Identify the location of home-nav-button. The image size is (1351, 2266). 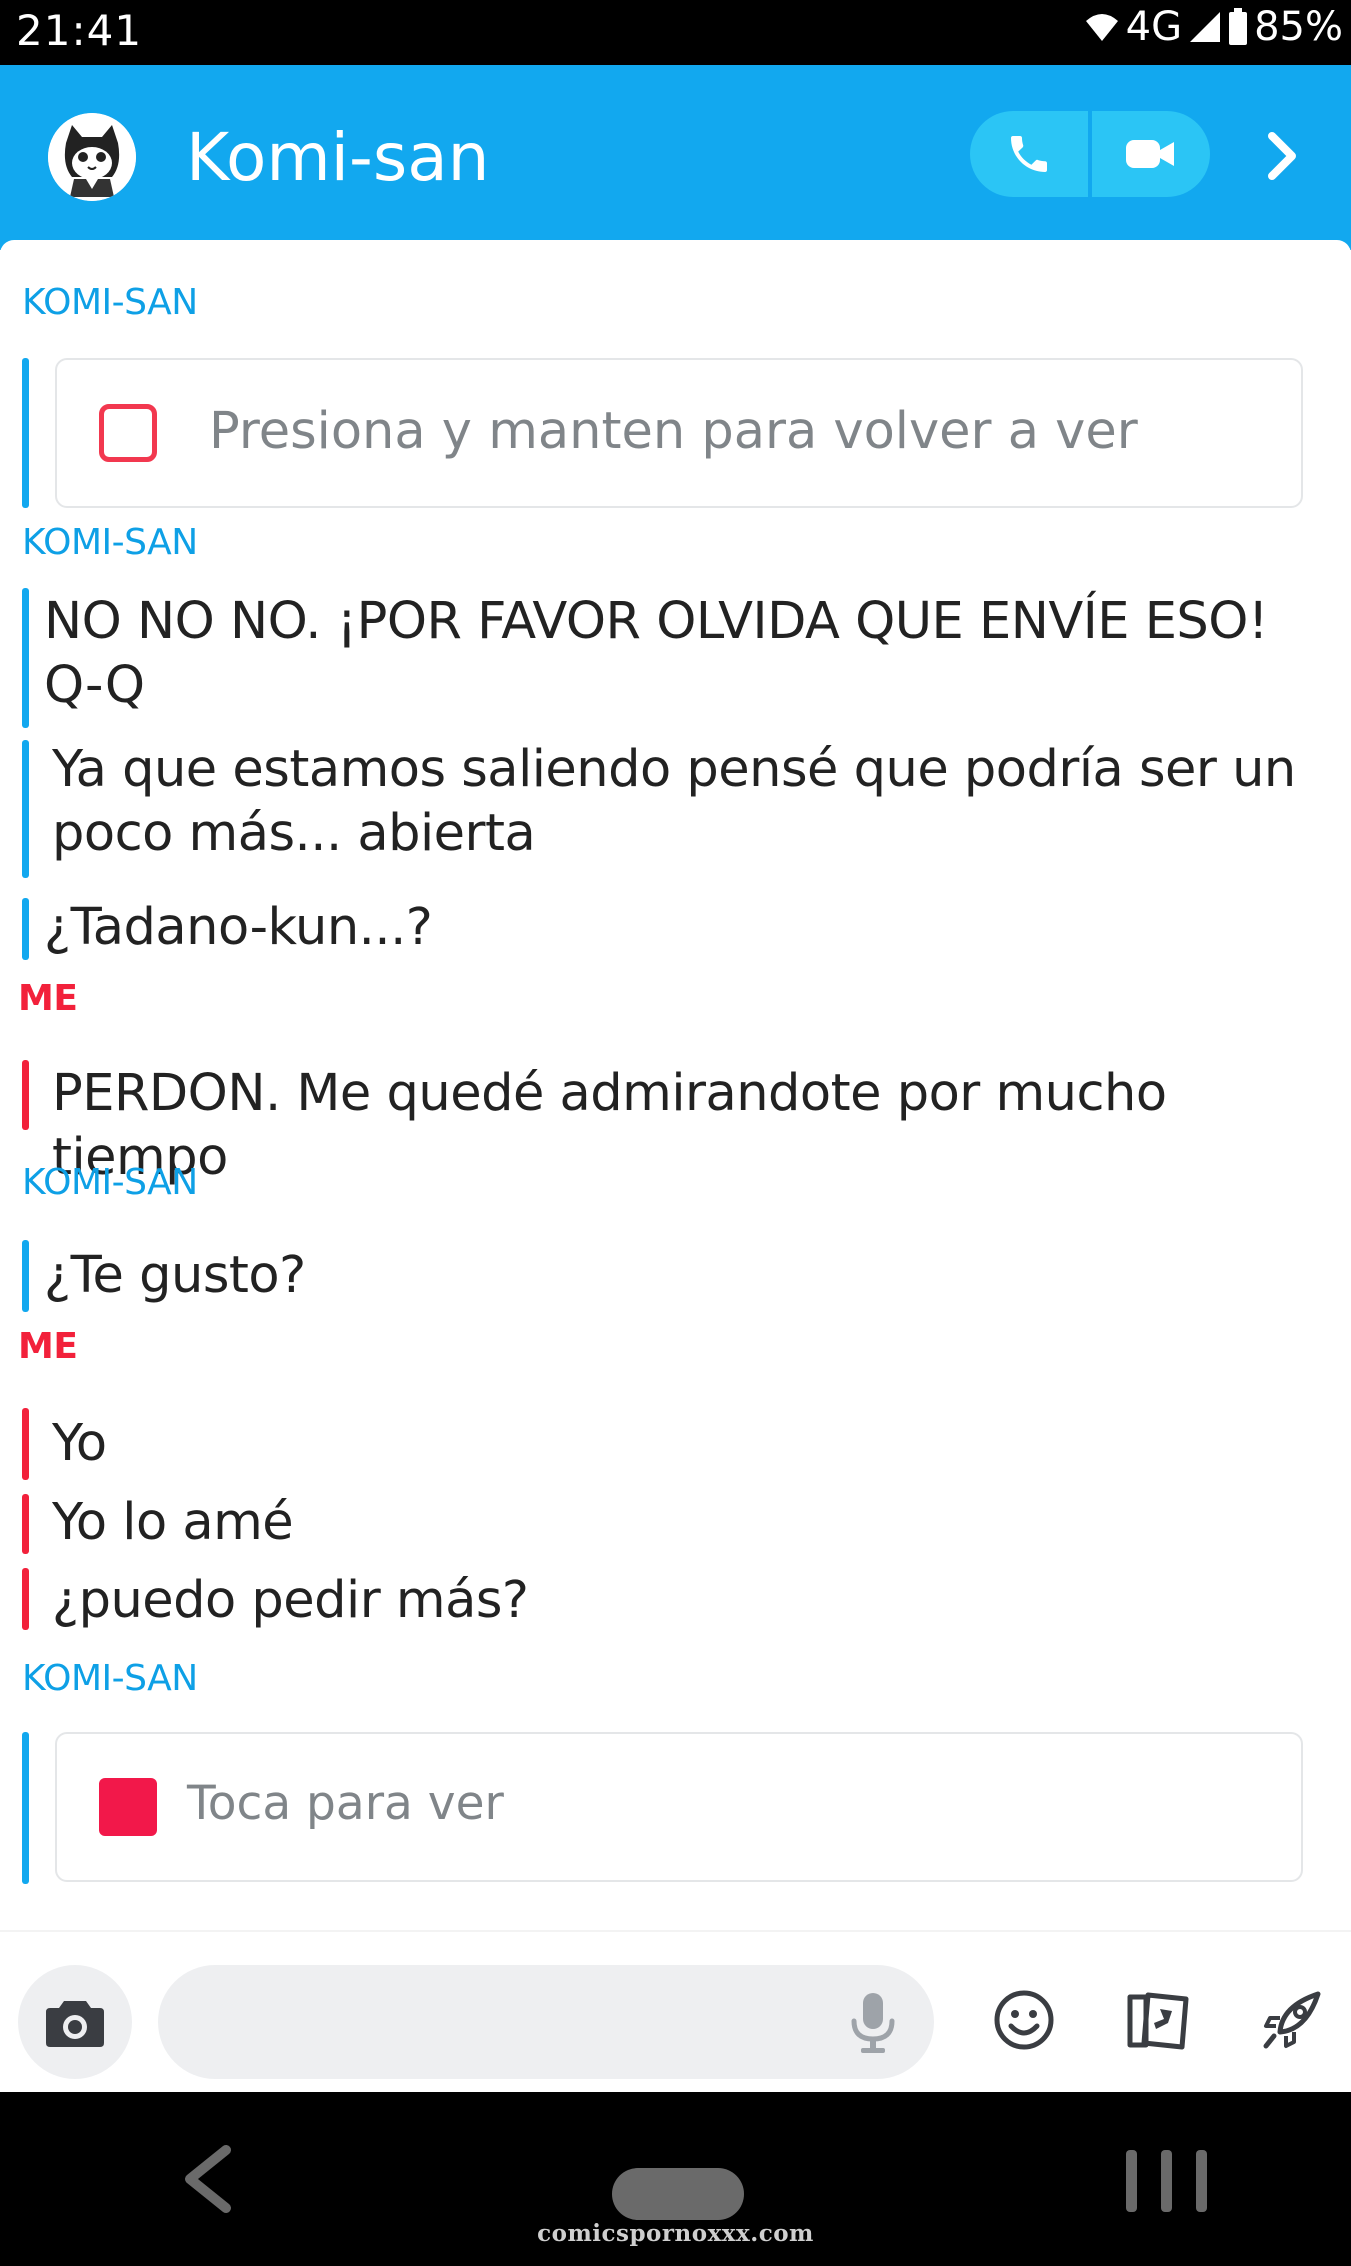
(678, 2194).